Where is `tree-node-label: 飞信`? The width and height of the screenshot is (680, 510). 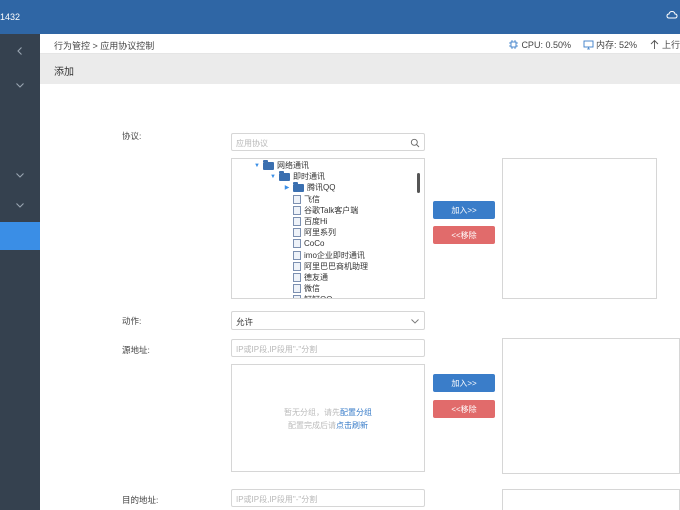
tree-node-label: 飞信 is located at coordinates (312, 199).